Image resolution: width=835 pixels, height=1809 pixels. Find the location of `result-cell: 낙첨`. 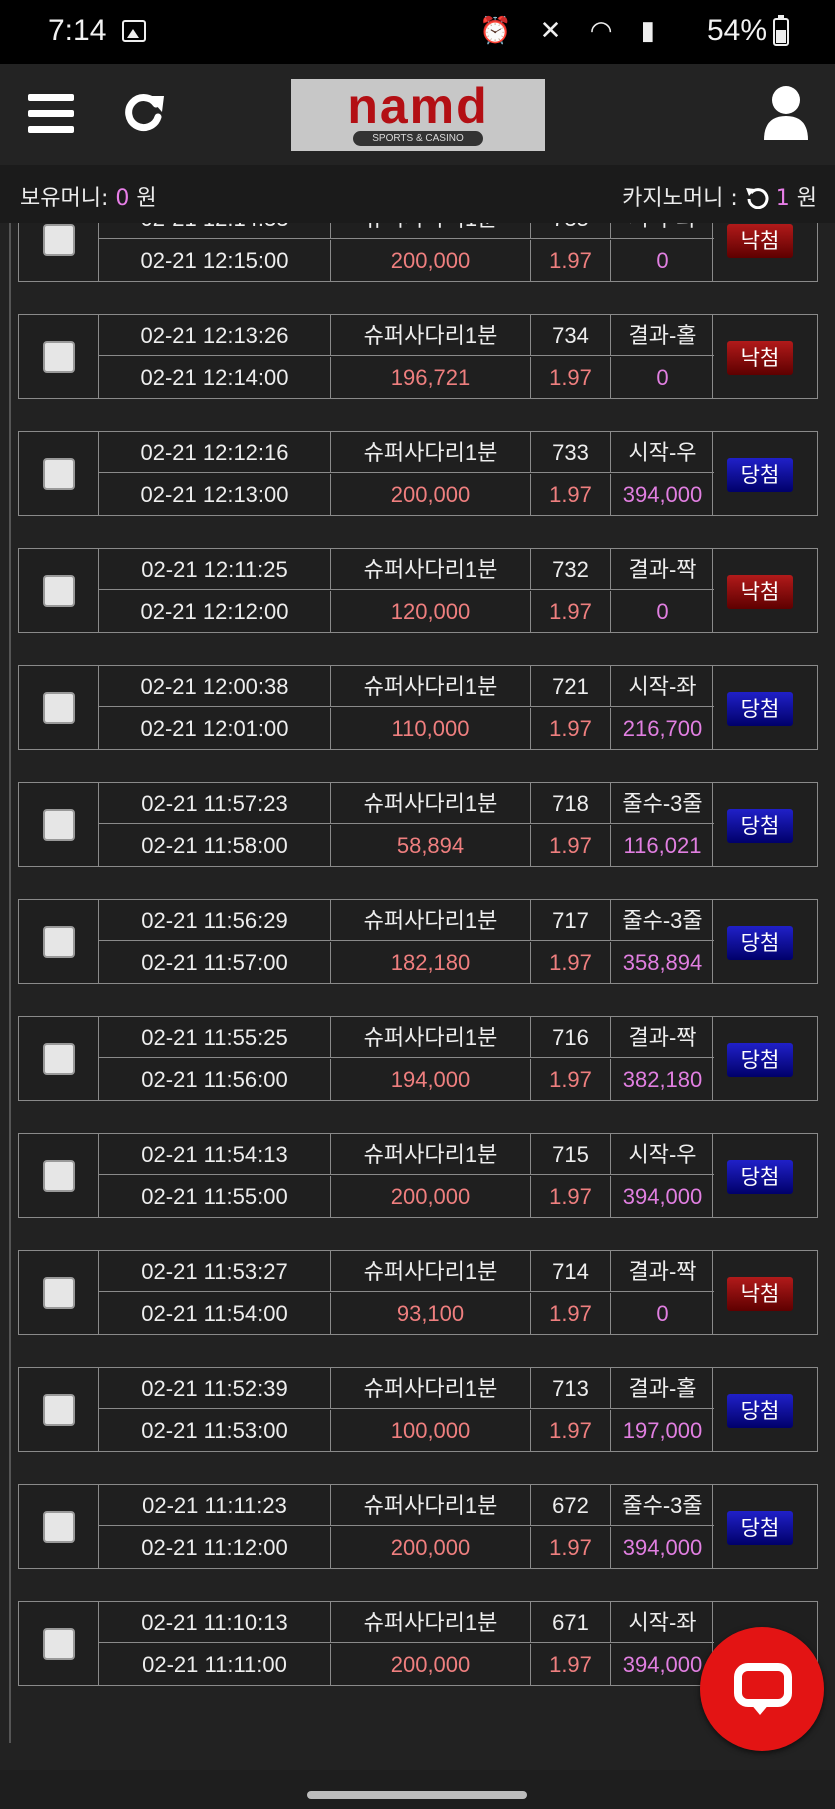

result-cell: 낙첨 is located at coordinates (764, 590).